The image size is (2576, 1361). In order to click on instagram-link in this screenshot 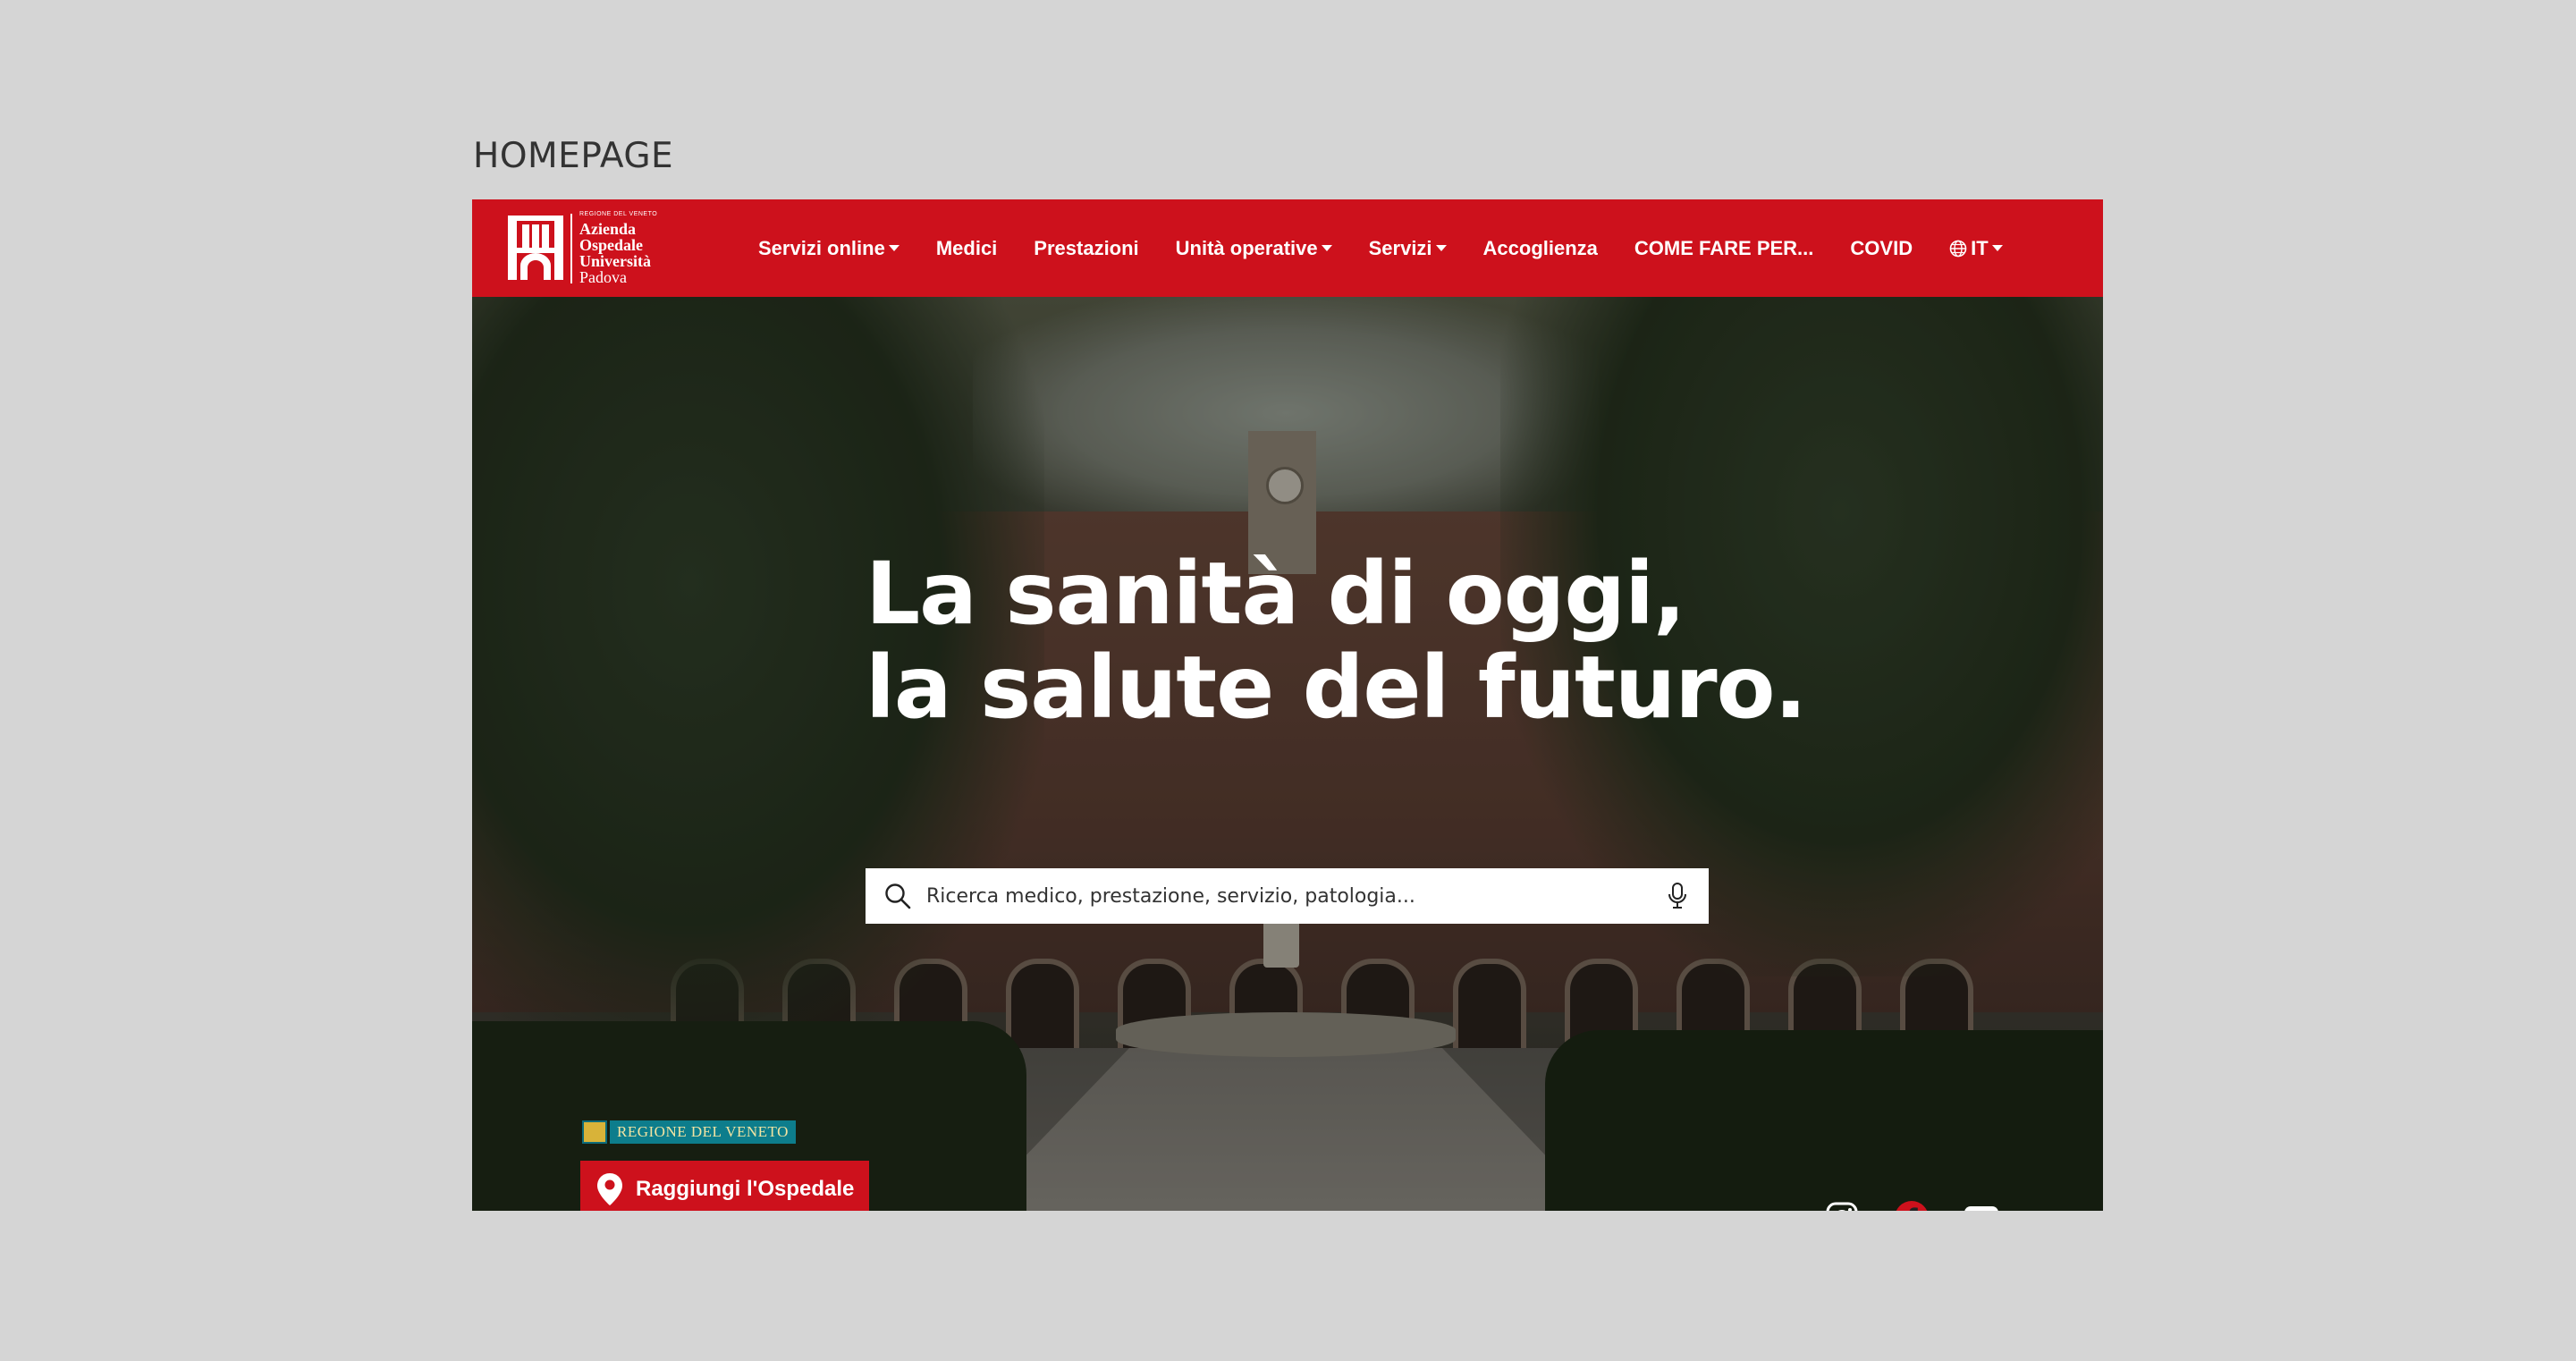, I will do `click(1842, 1205)`.